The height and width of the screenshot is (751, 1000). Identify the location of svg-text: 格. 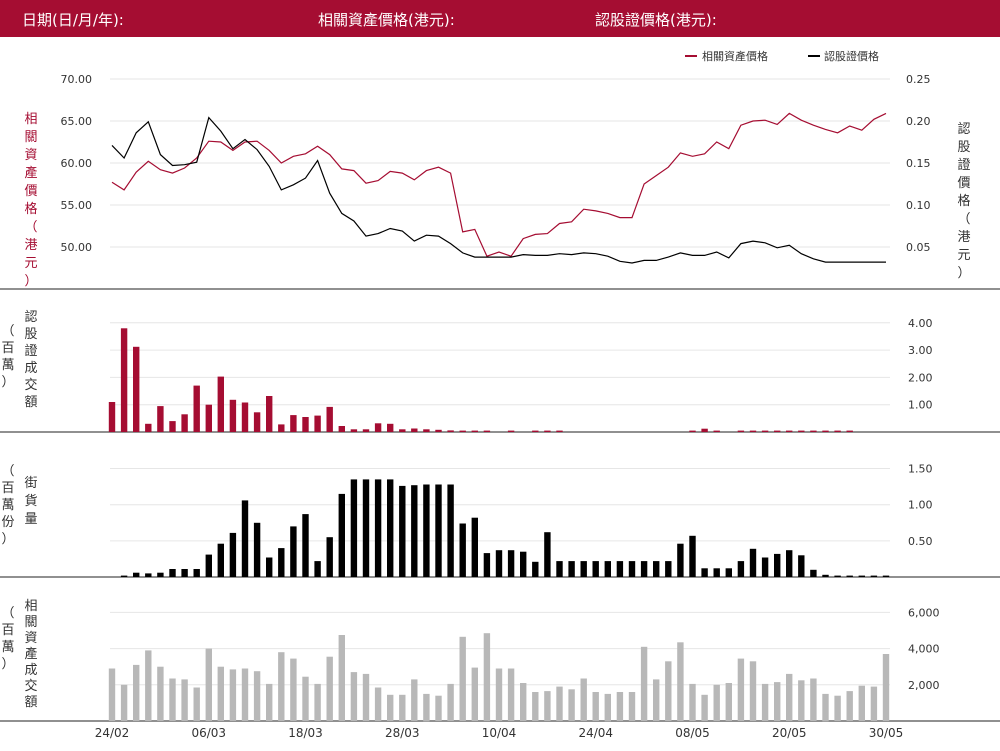
(30, 209).